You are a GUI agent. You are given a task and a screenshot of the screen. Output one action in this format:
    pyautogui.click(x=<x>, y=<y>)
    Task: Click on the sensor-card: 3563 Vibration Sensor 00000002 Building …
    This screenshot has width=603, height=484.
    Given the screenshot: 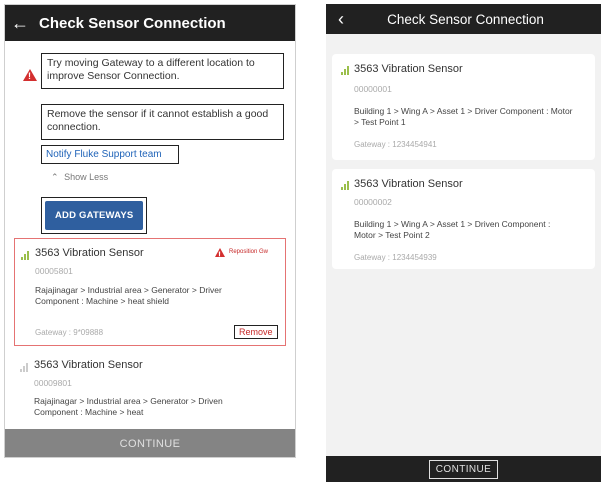 What is the action you would take?
    pyautogui.click(x=463, y=219)
    